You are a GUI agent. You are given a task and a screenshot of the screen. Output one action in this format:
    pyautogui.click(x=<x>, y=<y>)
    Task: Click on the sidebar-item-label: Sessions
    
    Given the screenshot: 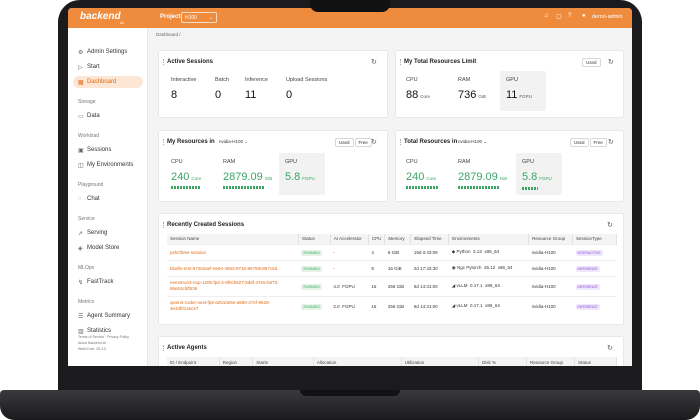 What is the action you would take?
    pyautogui.click(x=99, y=150)
    